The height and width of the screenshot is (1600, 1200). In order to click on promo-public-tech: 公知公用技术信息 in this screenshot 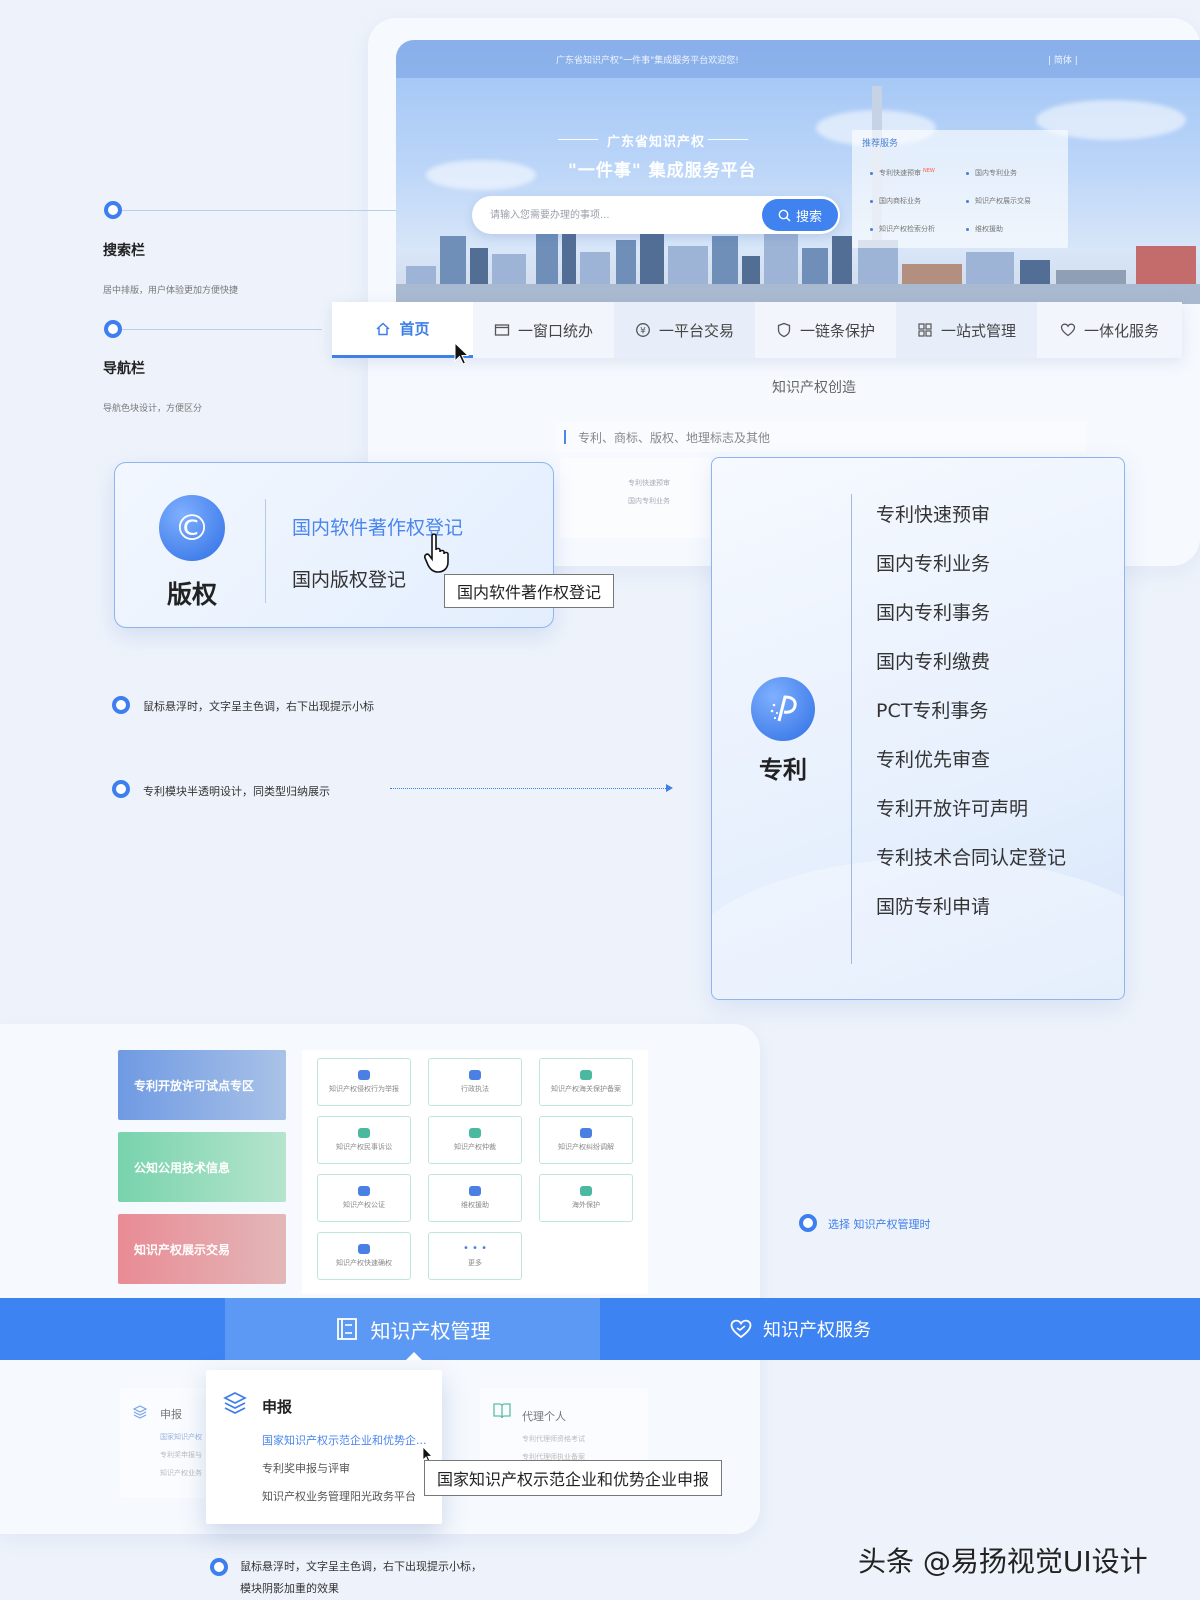, I will do `click(202, 1167)`.